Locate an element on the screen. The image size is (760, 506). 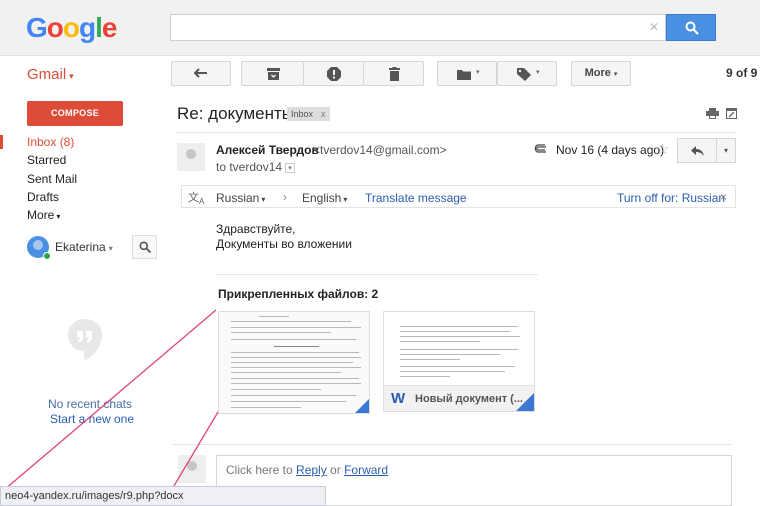
word-document-icon: W is located at coordinates (398, 398).